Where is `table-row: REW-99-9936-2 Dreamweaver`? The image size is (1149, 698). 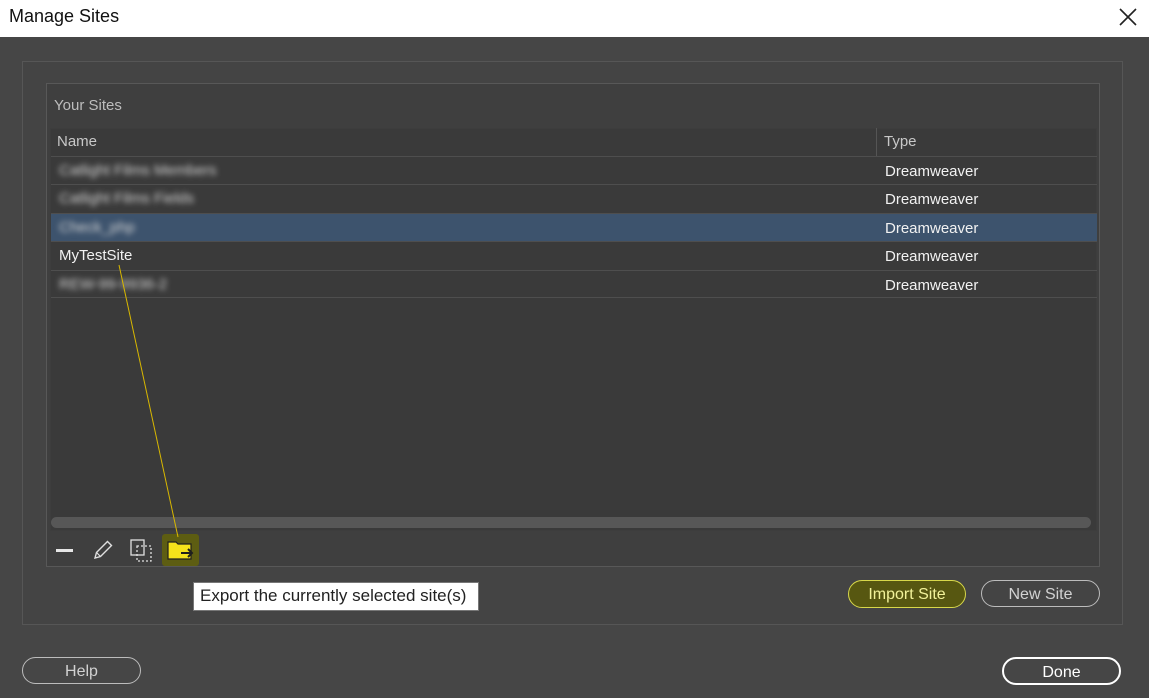 table-row: REW-99-9936-2 Dreamweaver is located at coordinates (574, 284).